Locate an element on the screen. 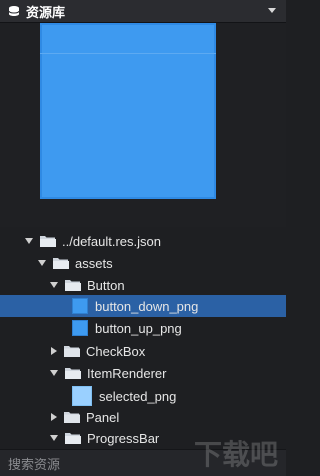 The width and height of the screenshot is (320, 476). tree-item-label: assets is located at coordinates (94, 263).